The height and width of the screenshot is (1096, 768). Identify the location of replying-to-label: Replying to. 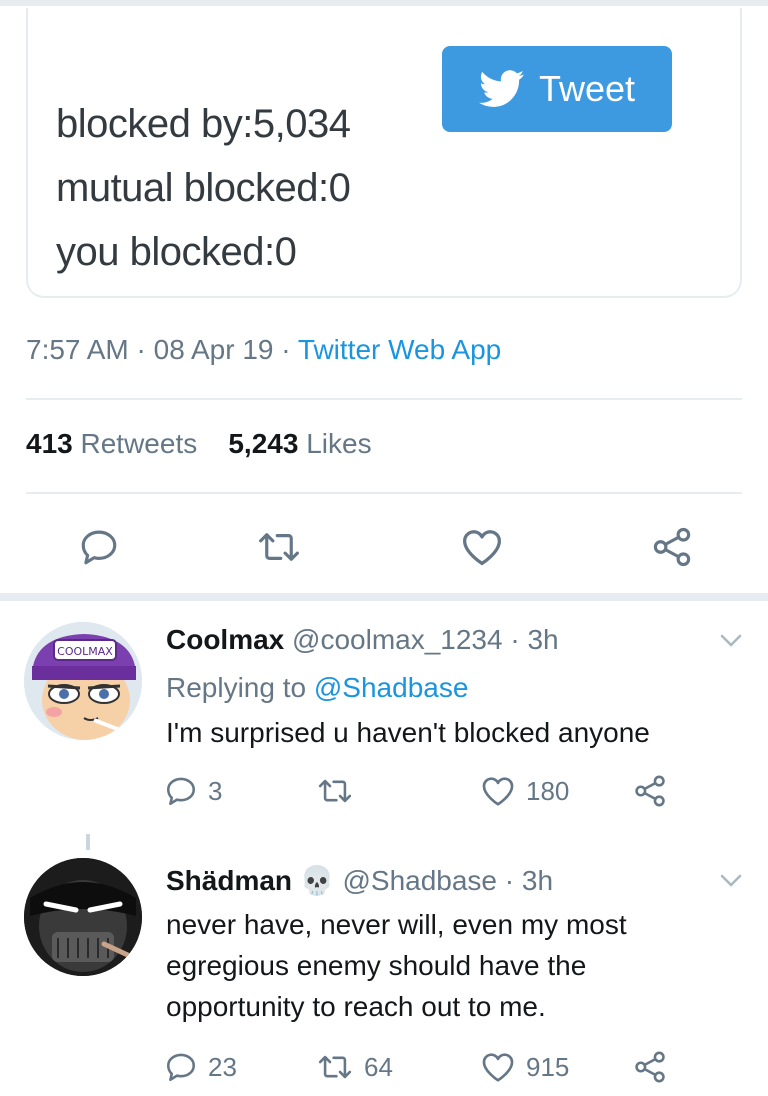
(240, 687).